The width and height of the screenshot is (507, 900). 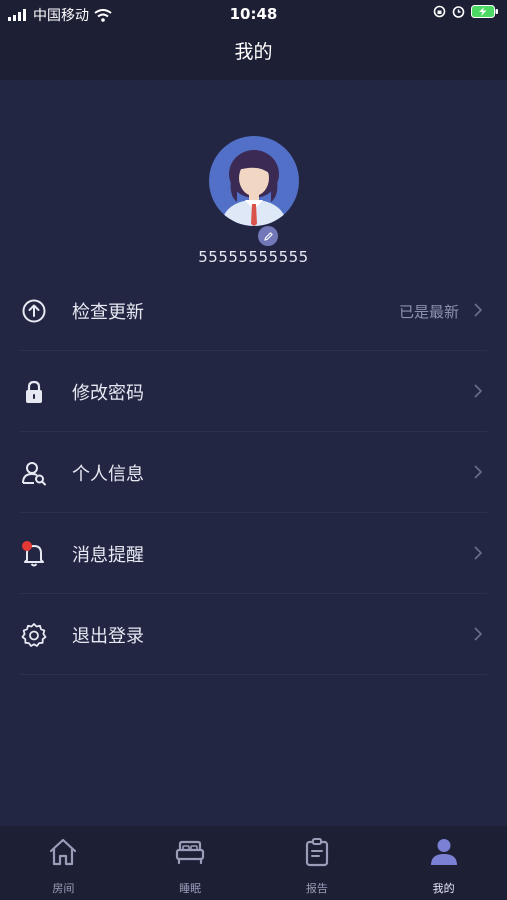 What do you see at coordinates (428, 312) in the screenshot?
I see `update-status-text: 已是最新` at bounding box center [428, 312].